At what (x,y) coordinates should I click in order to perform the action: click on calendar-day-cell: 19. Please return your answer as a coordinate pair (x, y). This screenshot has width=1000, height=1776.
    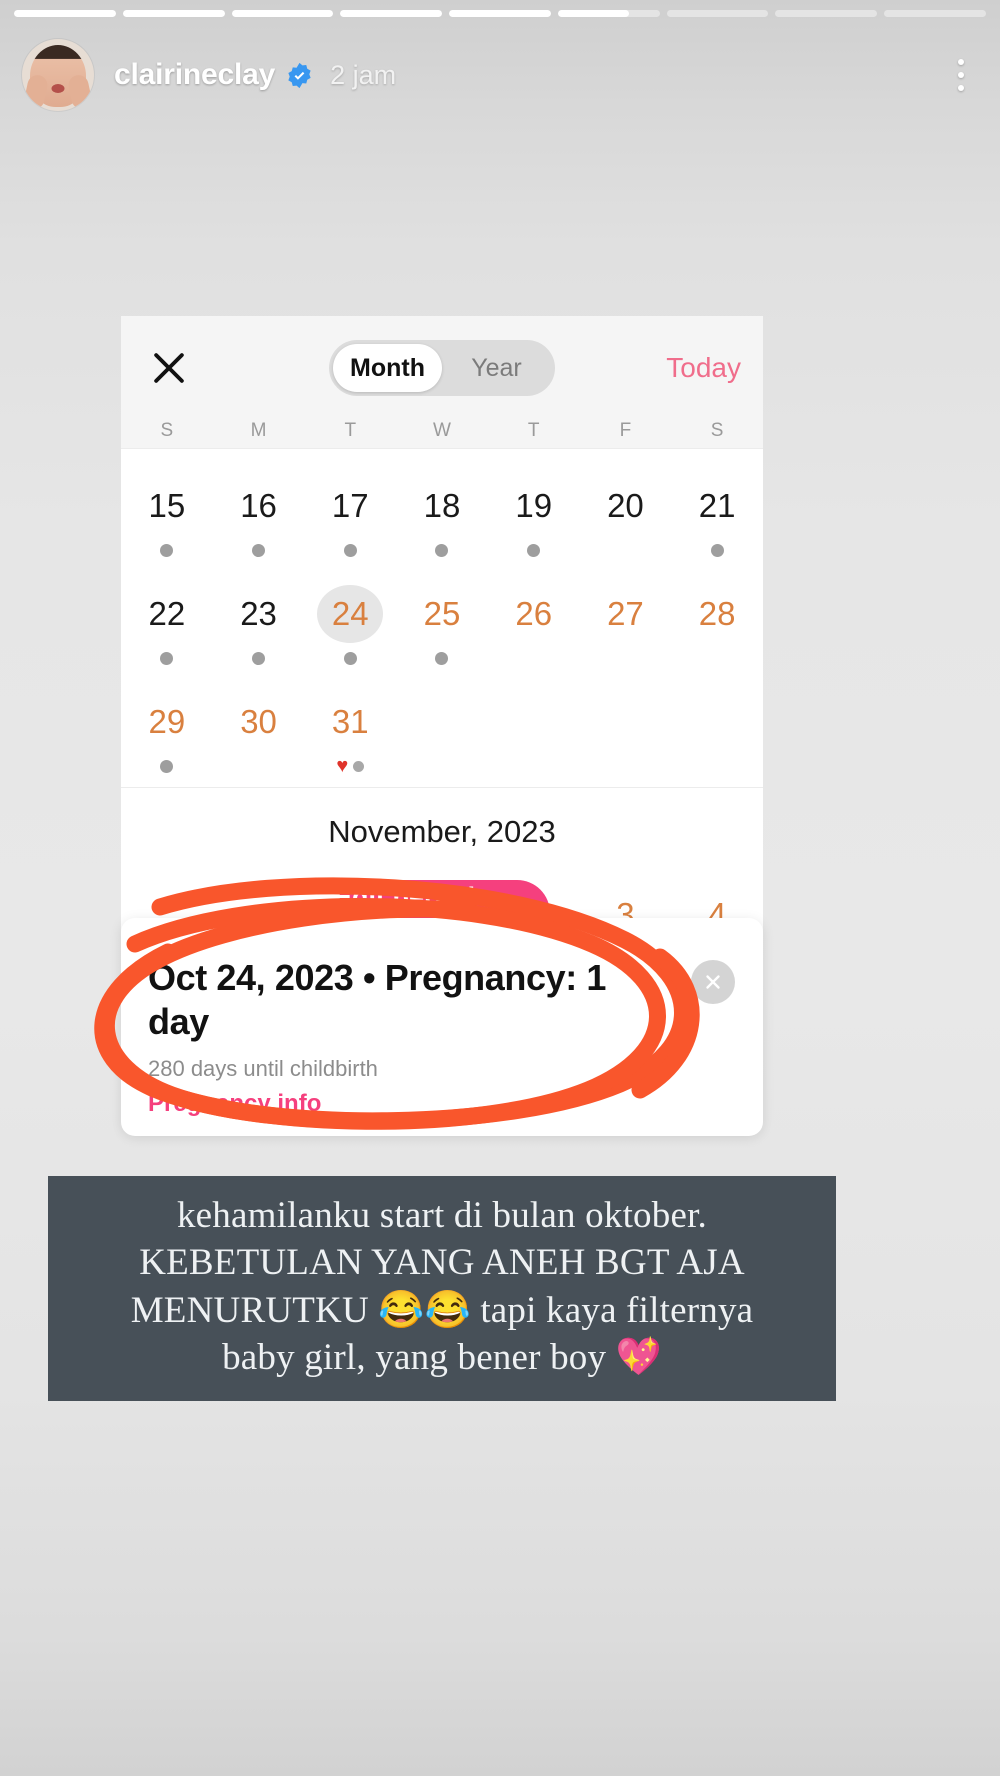
    Looking at the image, I should click on (534, 517).